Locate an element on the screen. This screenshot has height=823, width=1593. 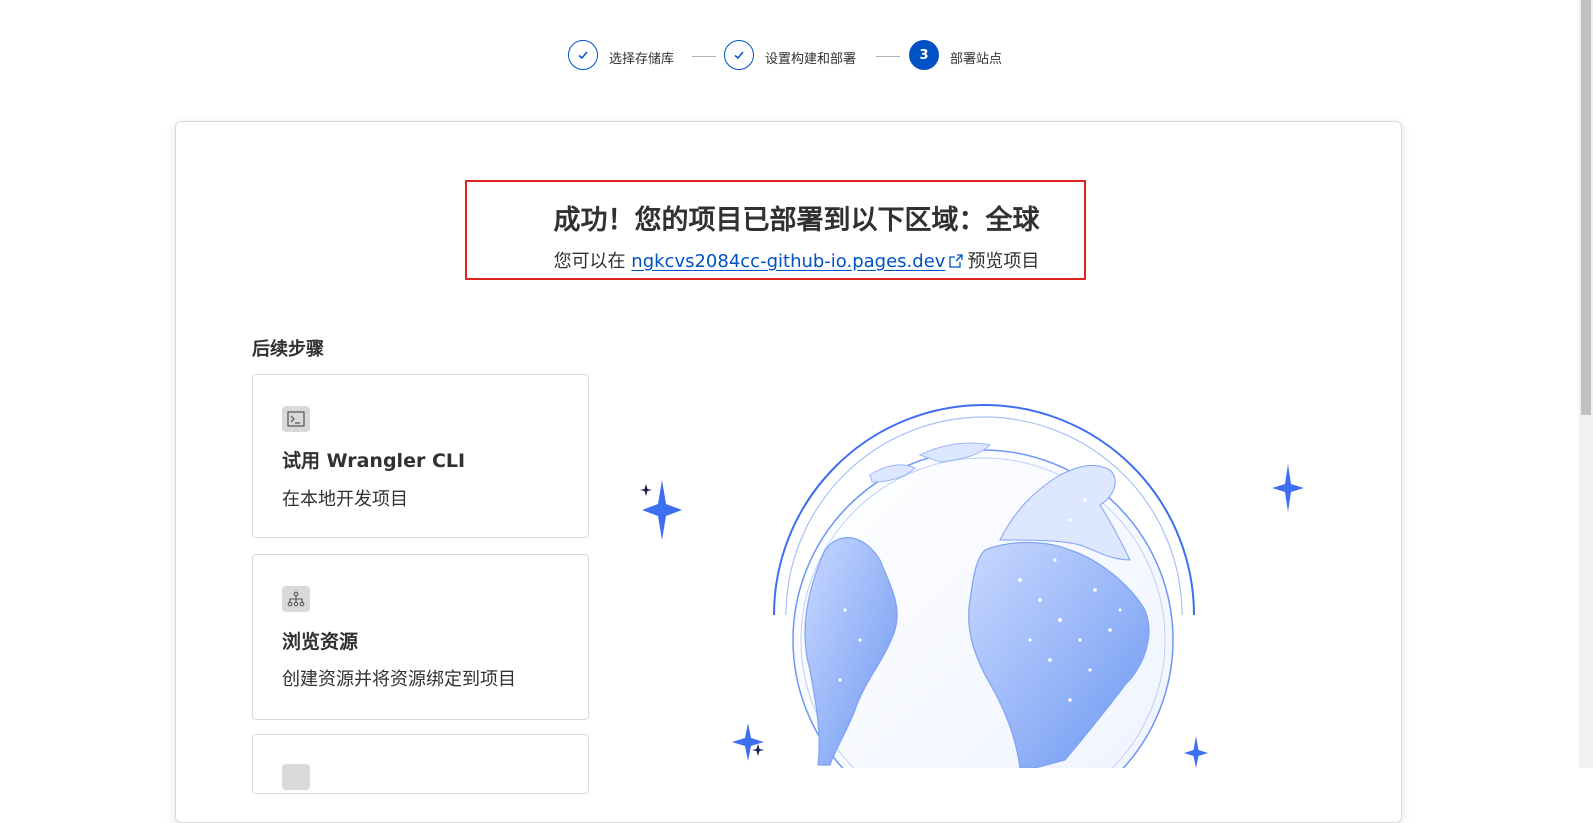
browse-resources-card: 浏览资源 创建资源并将资源绑定到项目 is located at coordinates (420, 637).